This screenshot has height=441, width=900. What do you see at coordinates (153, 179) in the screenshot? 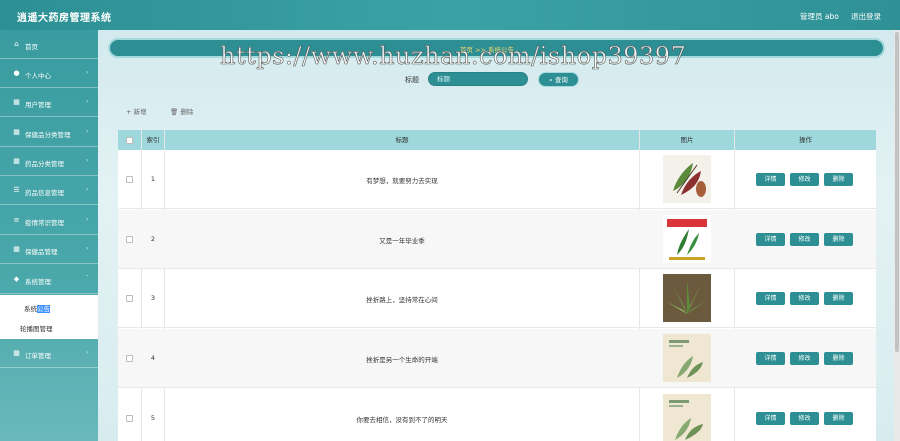
I see `row-index: 1` at bounding box center [153, 179].